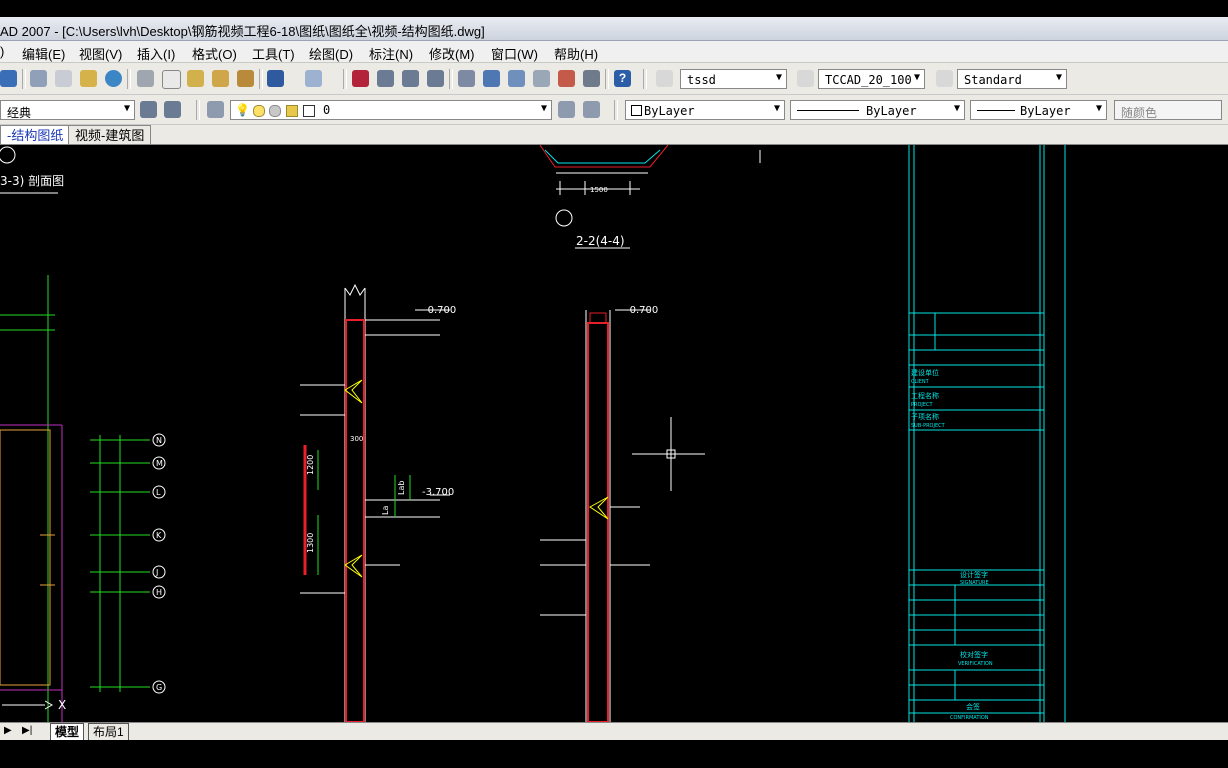 This screenshot has width=1228, height=768. What do you see at coordinates (2, 51) in the screenshot?
I see `menu-file: )` at bounding box center [2, 51].